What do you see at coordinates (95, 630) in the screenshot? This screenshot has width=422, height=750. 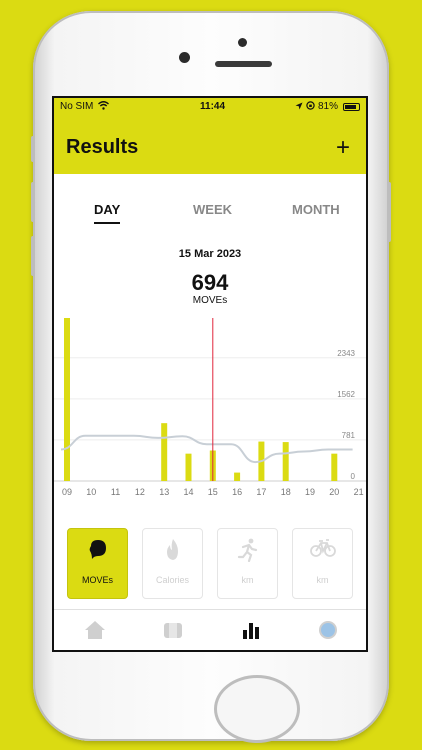 I see `home-icon` at bounding box center [95, 630].